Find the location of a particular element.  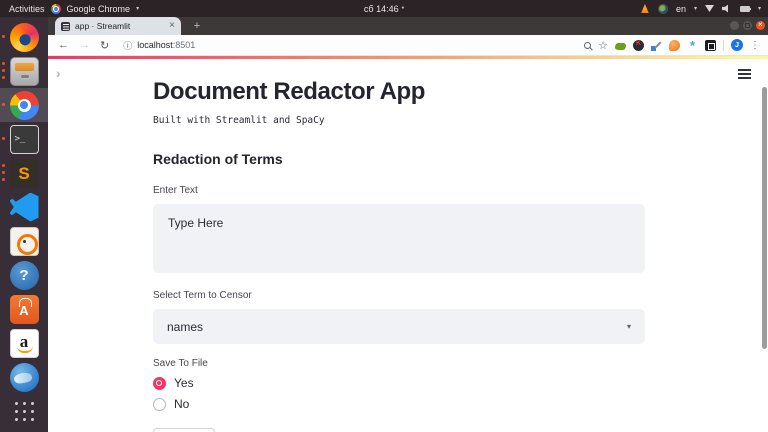

extension-dark-square-icon is located at coordinates (710, 45).